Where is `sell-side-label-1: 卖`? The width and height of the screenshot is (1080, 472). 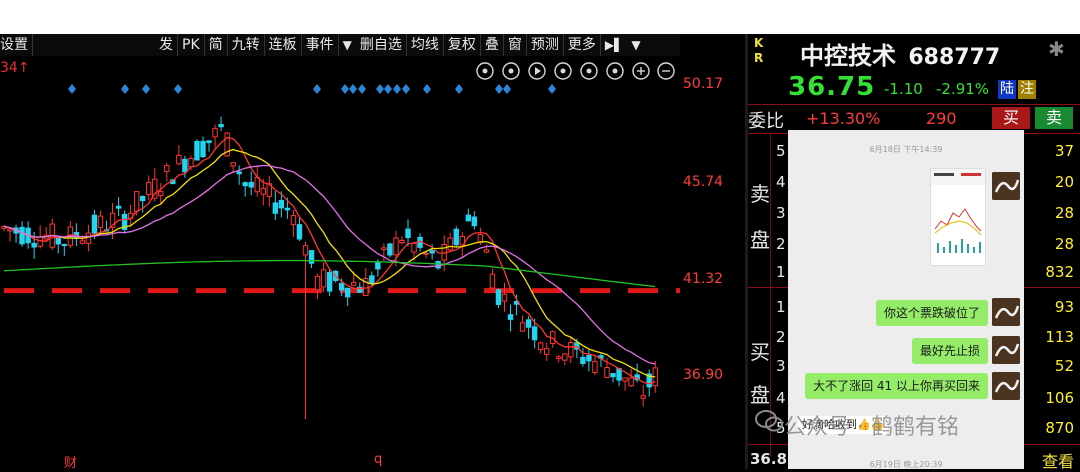
sell-side-label-1: 卖 is located at coordinates (760, 194).